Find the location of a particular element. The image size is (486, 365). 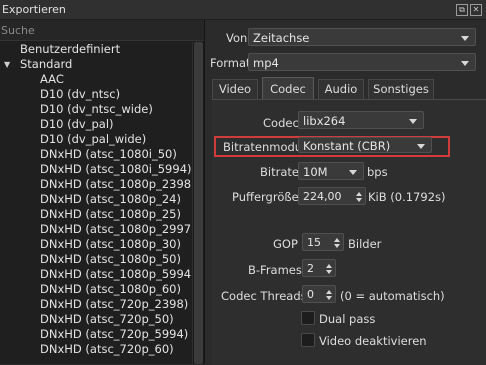

from-value: Zeitachse is located at coordinates (281, 38).